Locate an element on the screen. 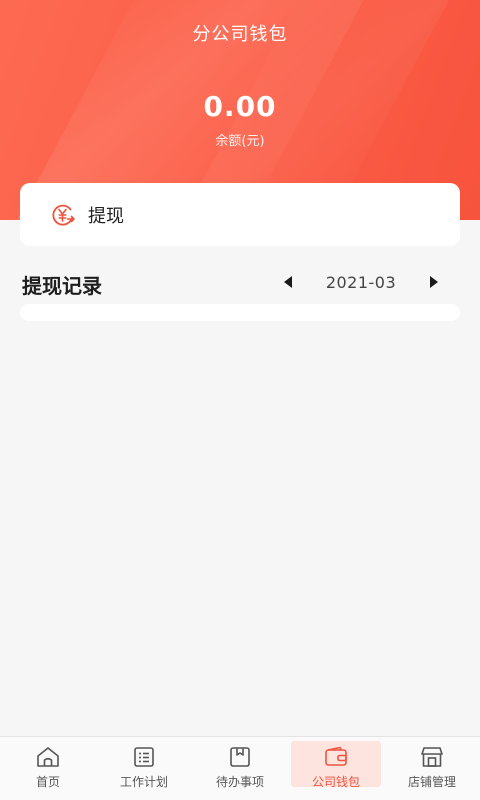 Image resolution: width=480 pixels, height=800 pixels. caret-right-icon is located at coordinates (433, 282).